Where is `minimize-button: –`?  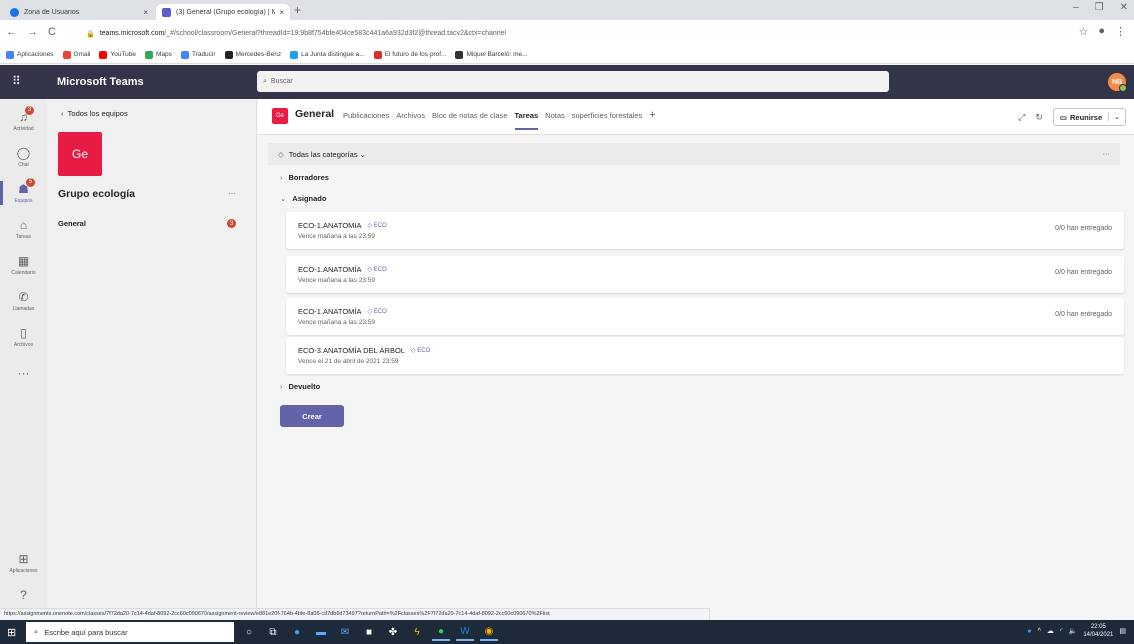
minimize-button: – is located at coordinates (1076, 7).